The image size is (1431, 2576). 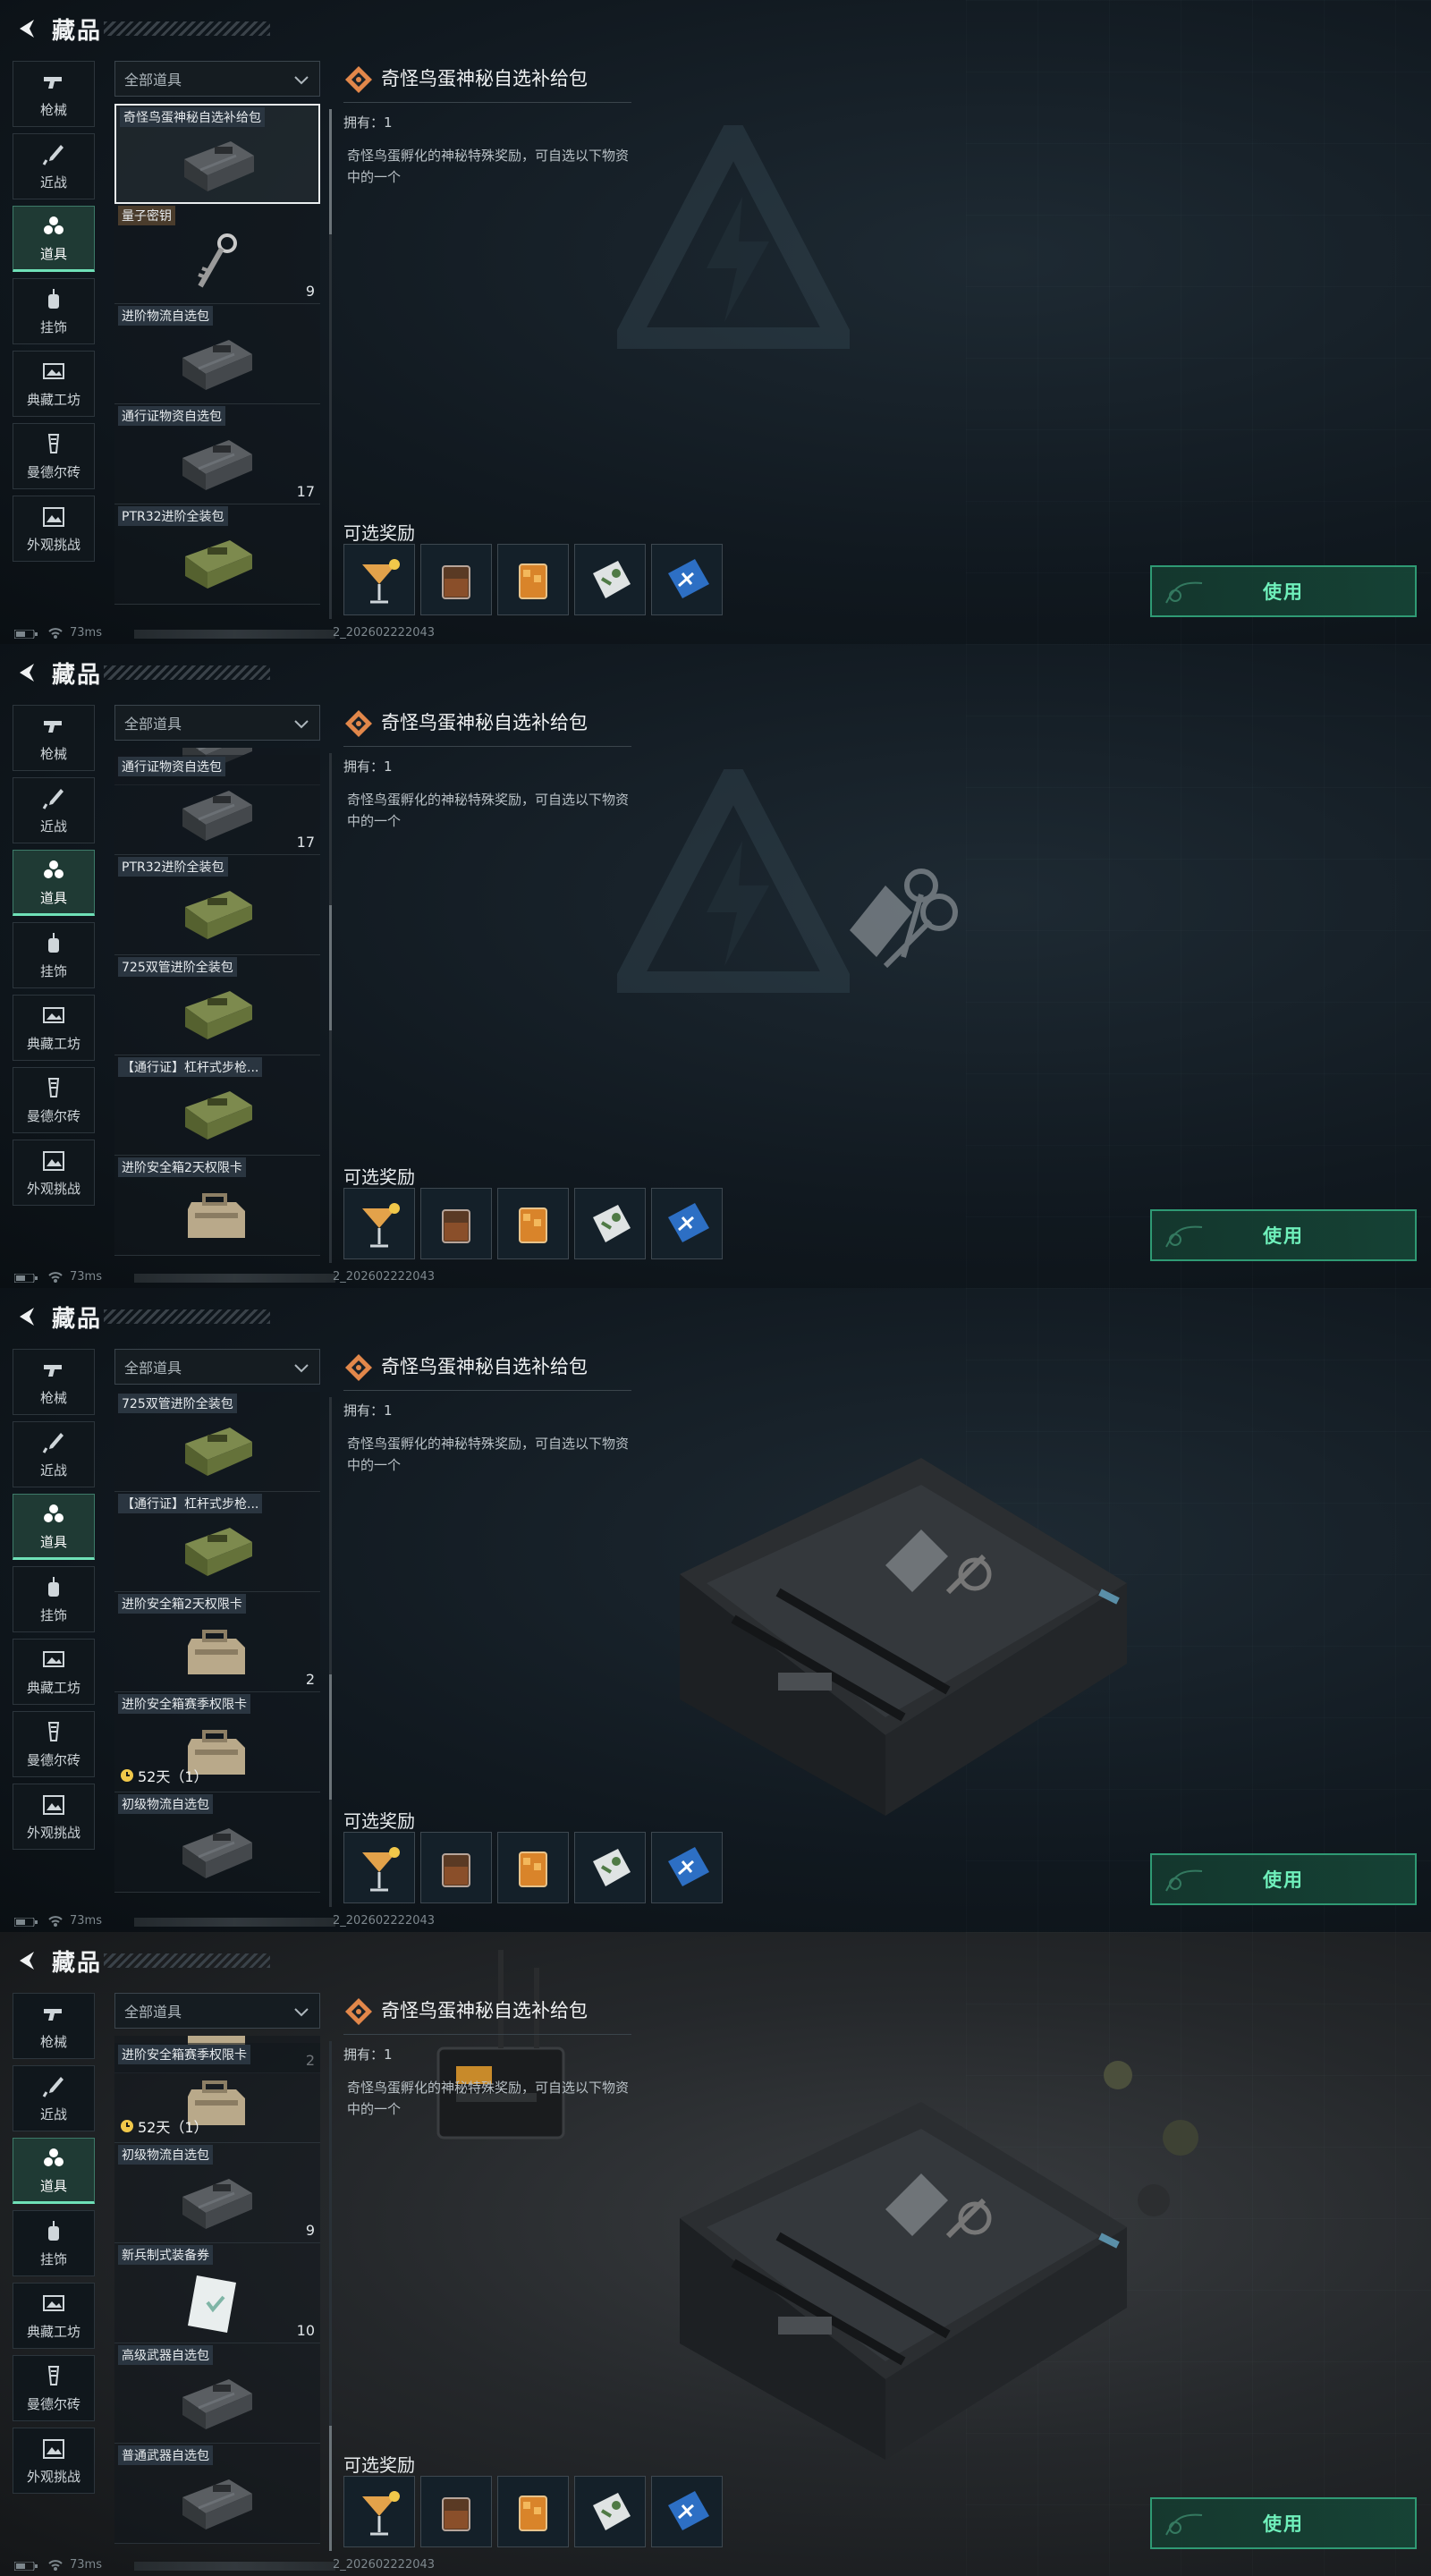 I want to click on list-item: 初级物流自选包 9, so click(x=217, y=2193).